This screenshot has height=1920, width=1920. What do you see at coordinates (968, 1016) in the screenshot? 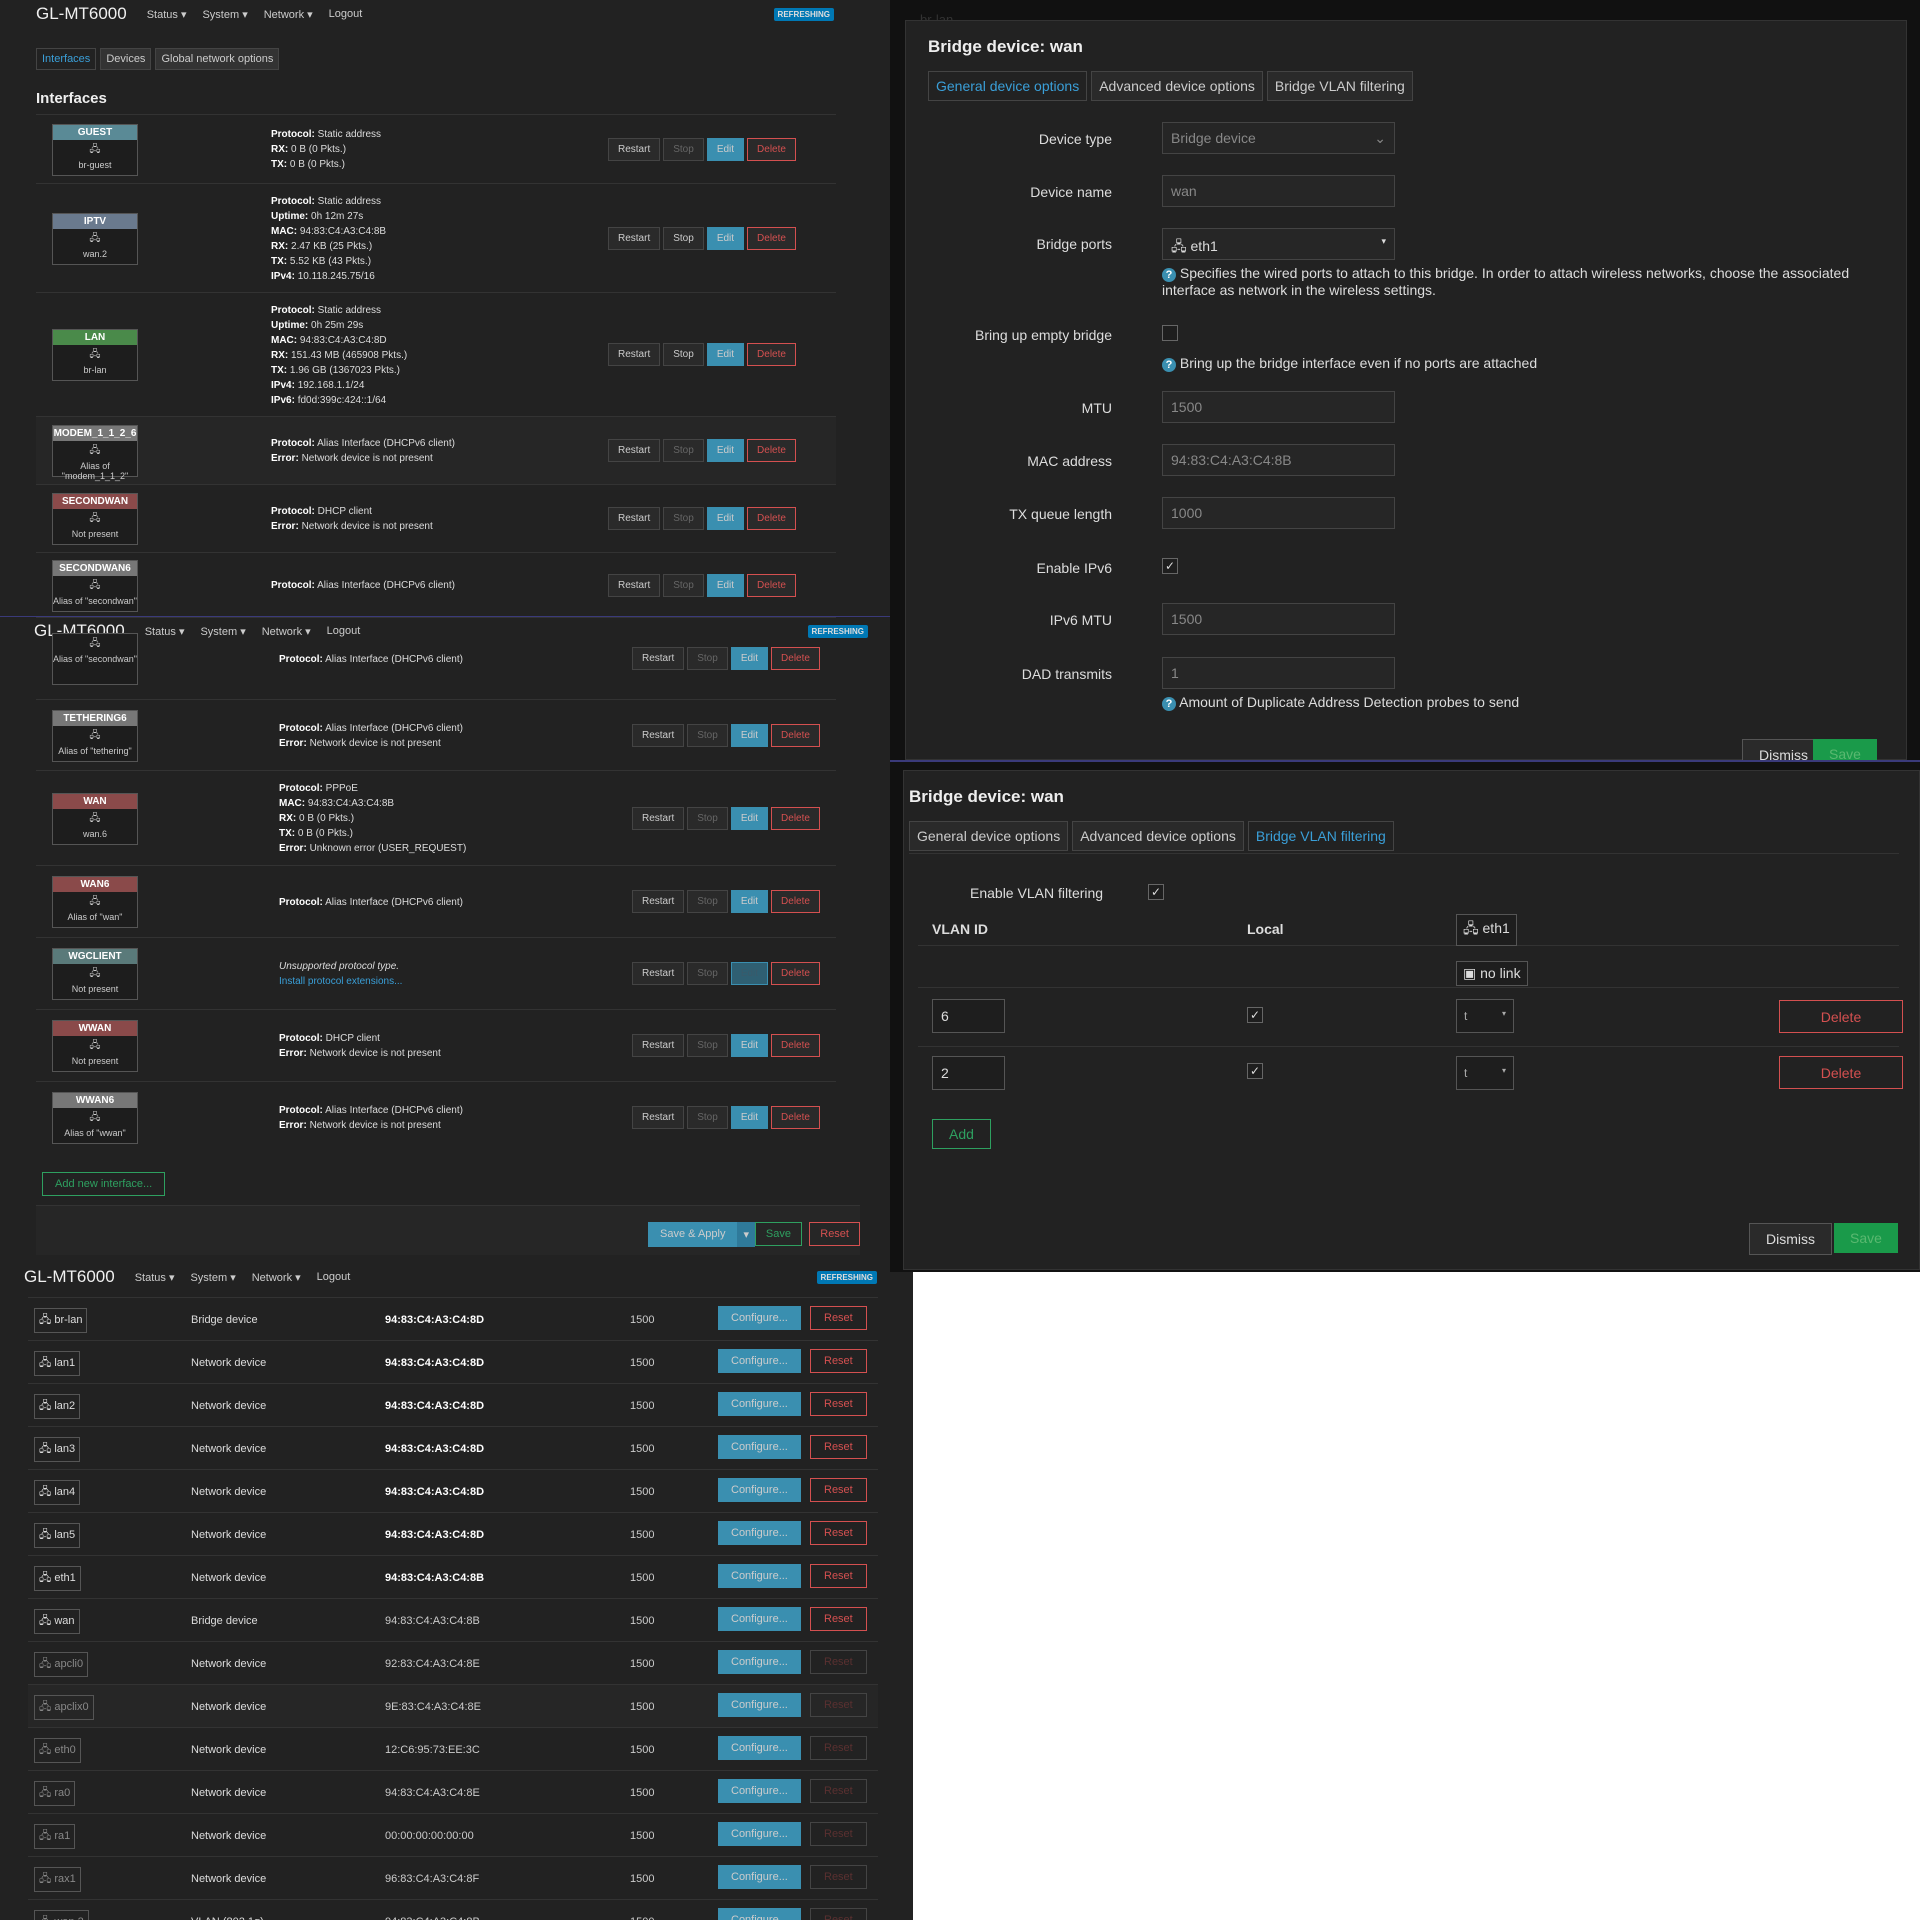
I see `vlan-id-input-1: 6` at bounding box center [968, 1016].